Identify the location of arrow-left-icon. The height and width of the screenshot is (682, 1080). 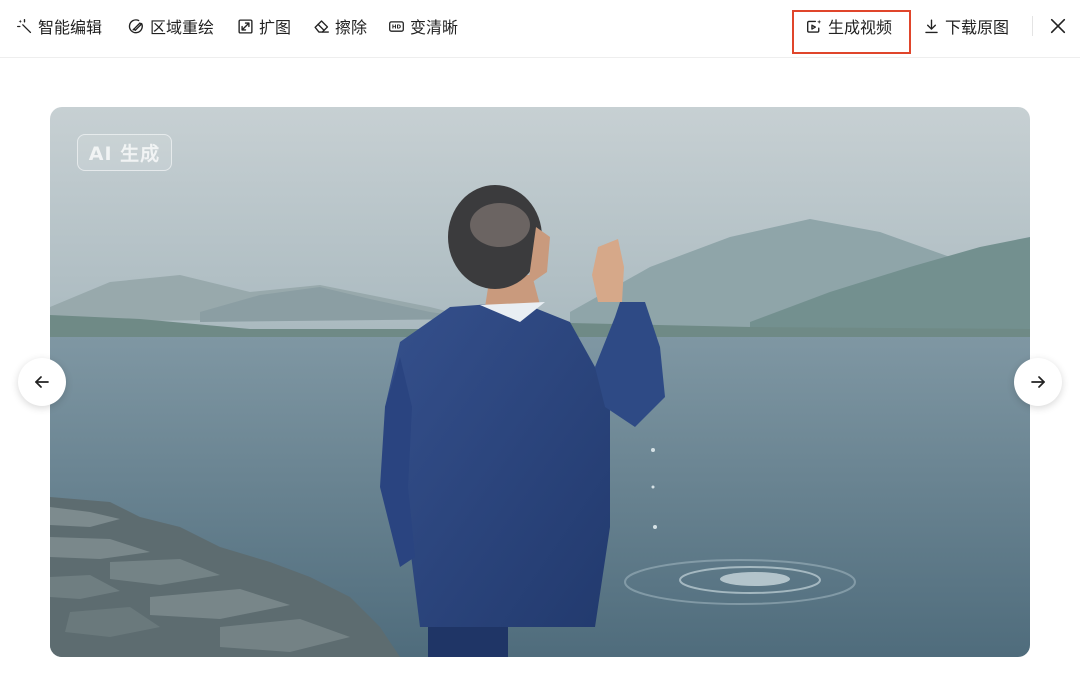
(42, 382).